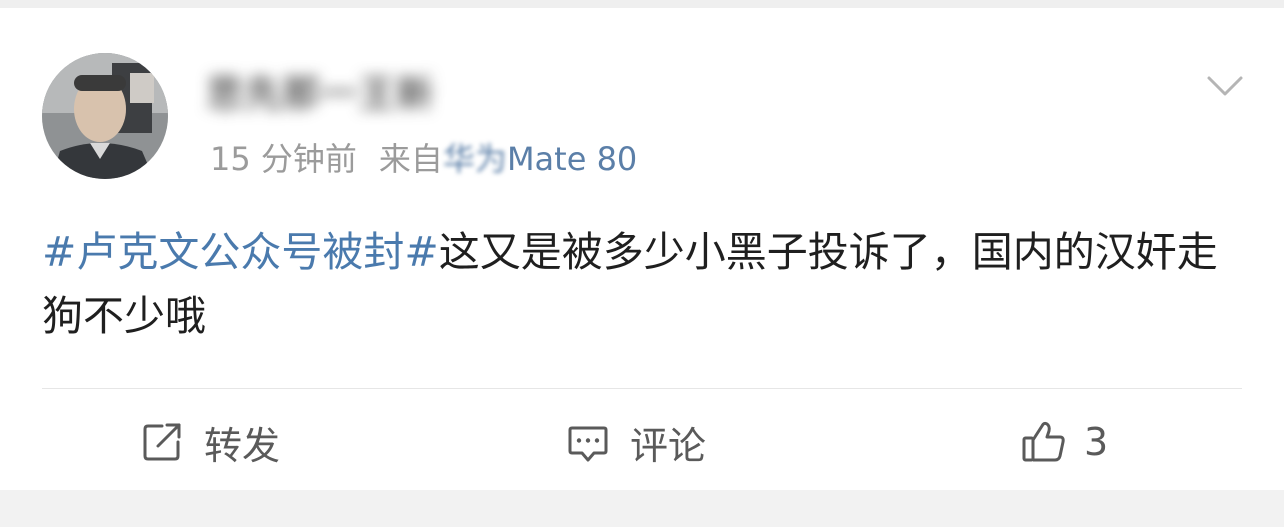 Image resolution: width=1284 pixels, height=527 pixels. I want to click on source-device-brand: 华为, so click(475, 159).